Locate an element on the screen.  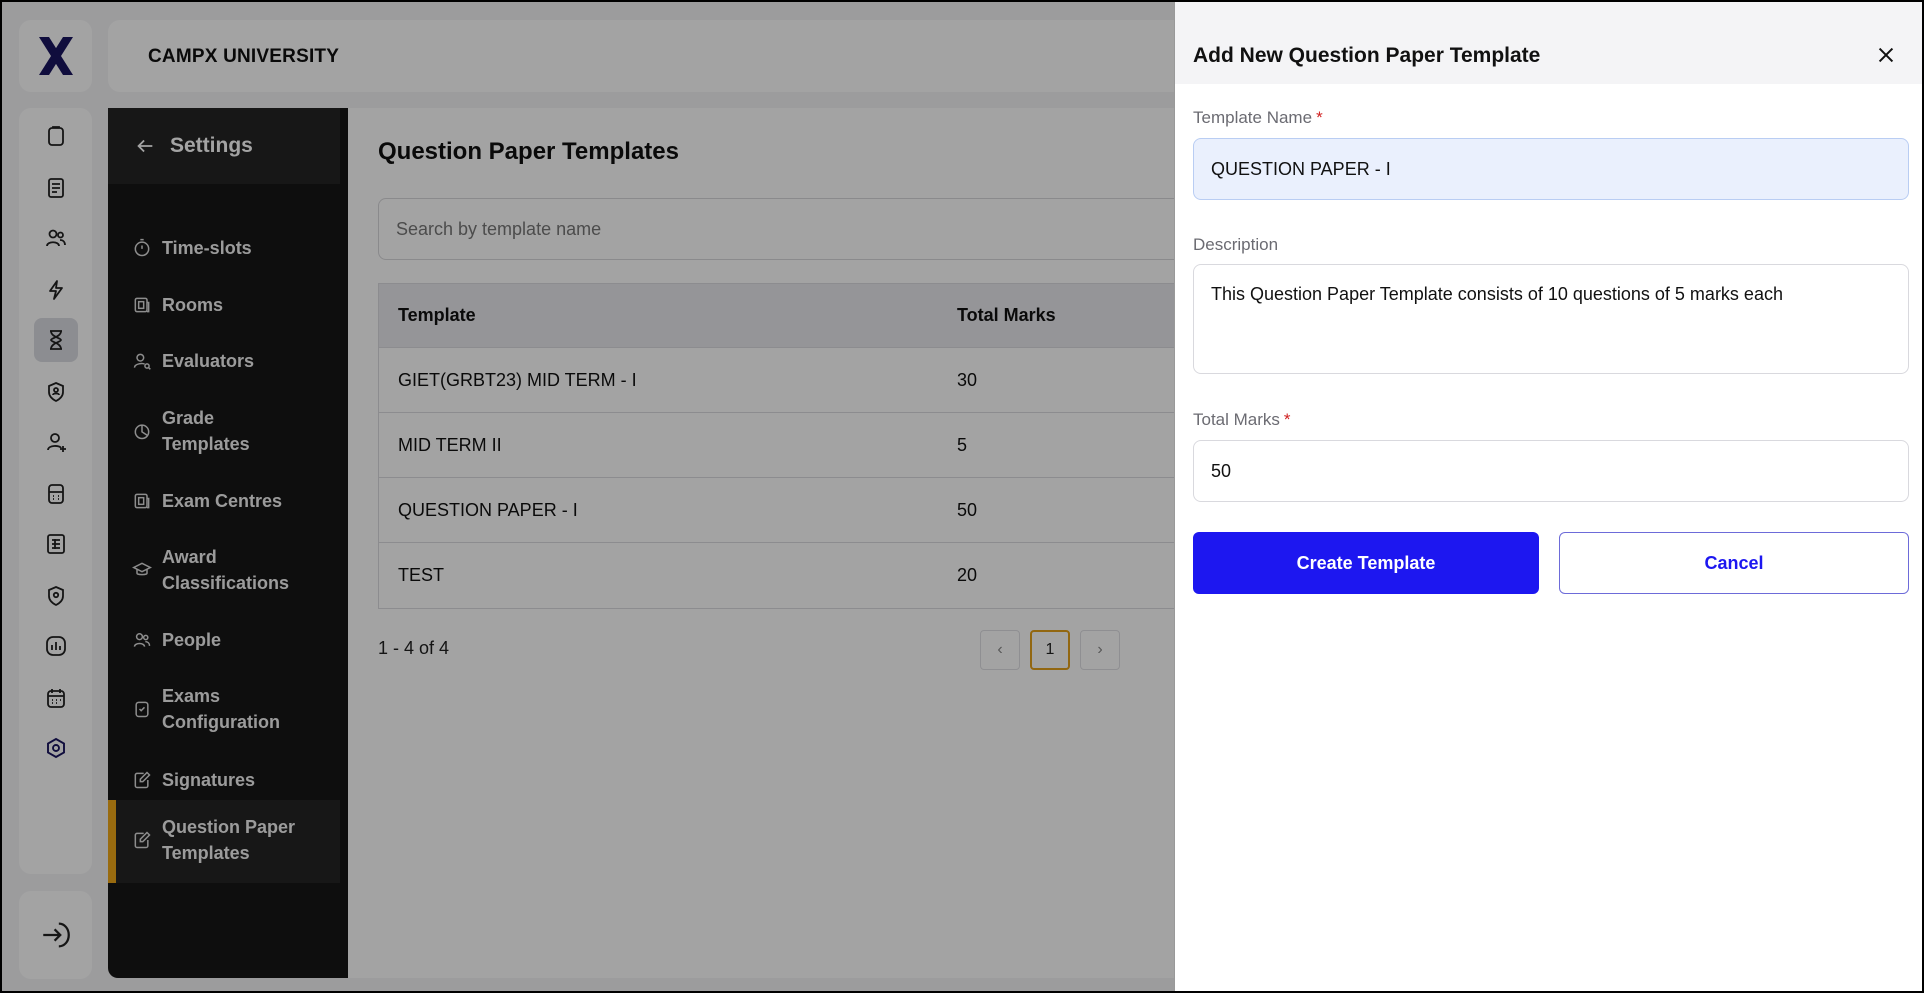
template-name-label-text: Template Name is located at coordinates (1253, 117).